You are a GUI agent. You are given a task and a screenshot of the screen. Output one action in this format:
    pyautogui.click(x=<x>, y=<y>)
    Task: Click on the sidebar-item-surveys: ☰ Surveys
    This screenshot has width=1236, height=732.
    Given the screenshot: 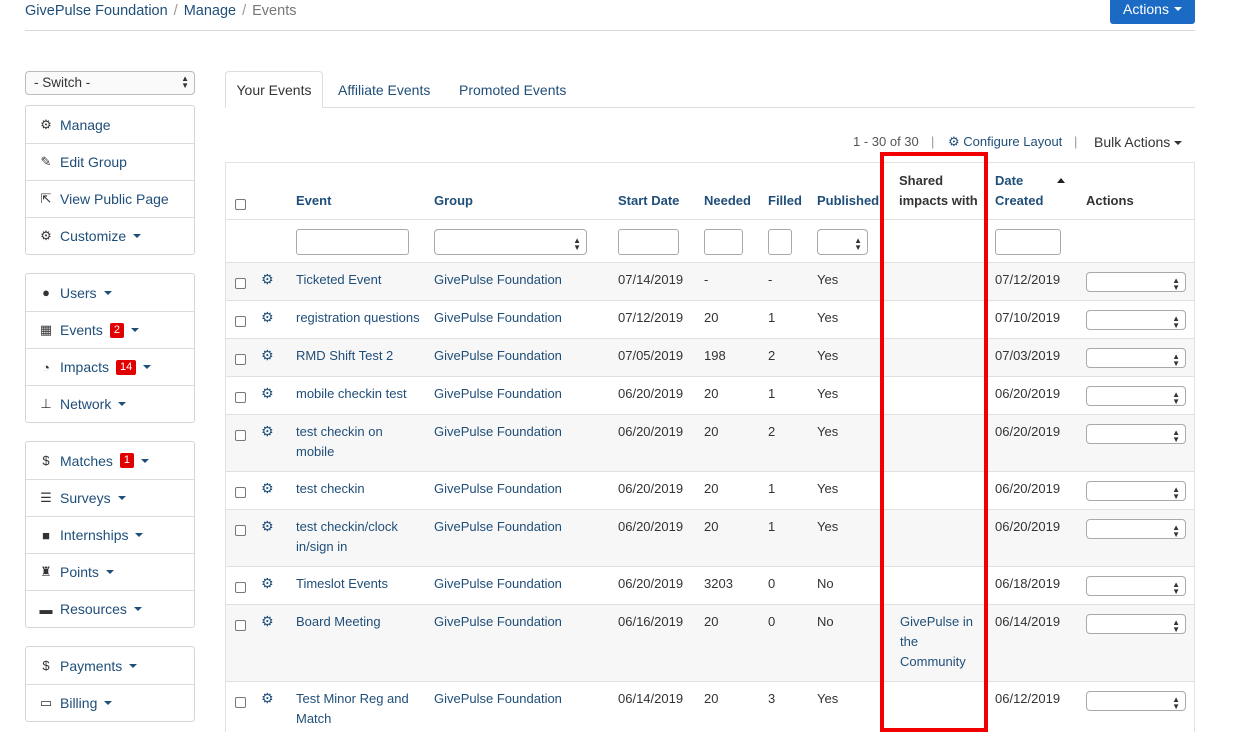 What is the action you would take?
    pyautogui.click(x=110, y=497)
    